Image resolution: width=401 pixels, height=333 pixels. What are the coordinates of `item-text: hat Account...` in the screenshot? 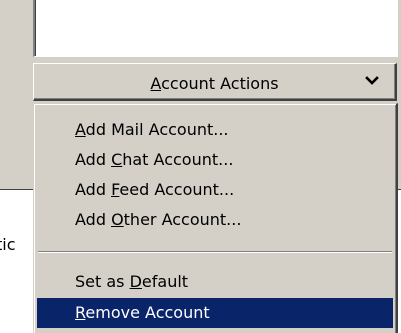 It's located at (178, 159).